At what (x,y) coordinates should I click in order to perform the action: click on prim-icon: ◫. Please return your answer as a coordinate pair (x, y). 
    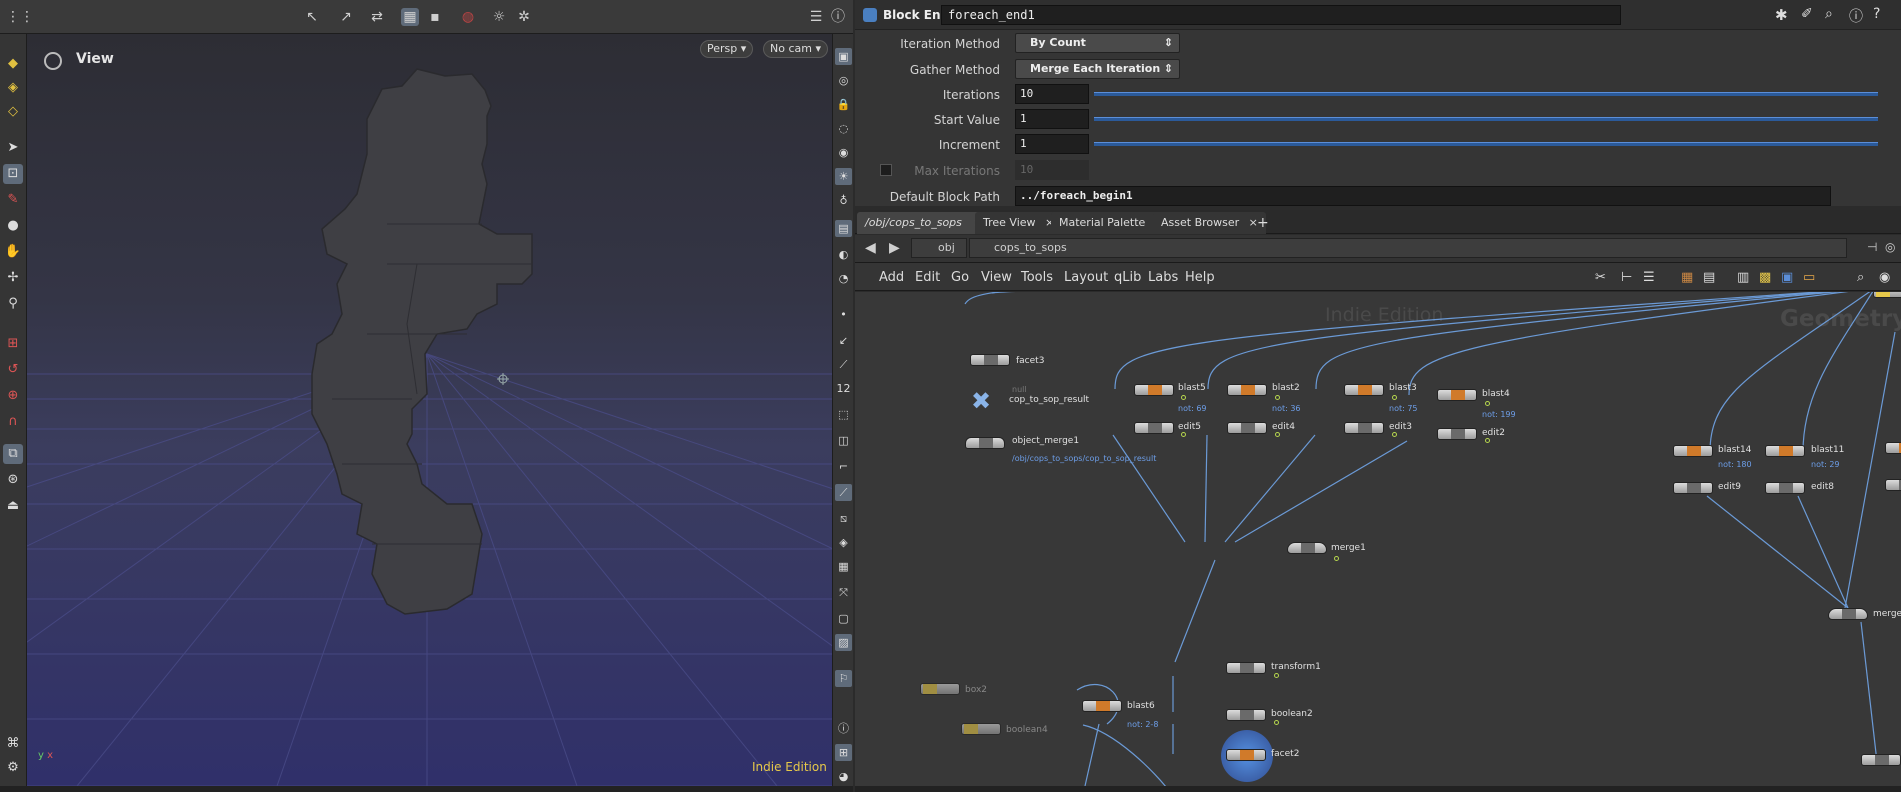
    Looking at the image, I should click on (843, 440).